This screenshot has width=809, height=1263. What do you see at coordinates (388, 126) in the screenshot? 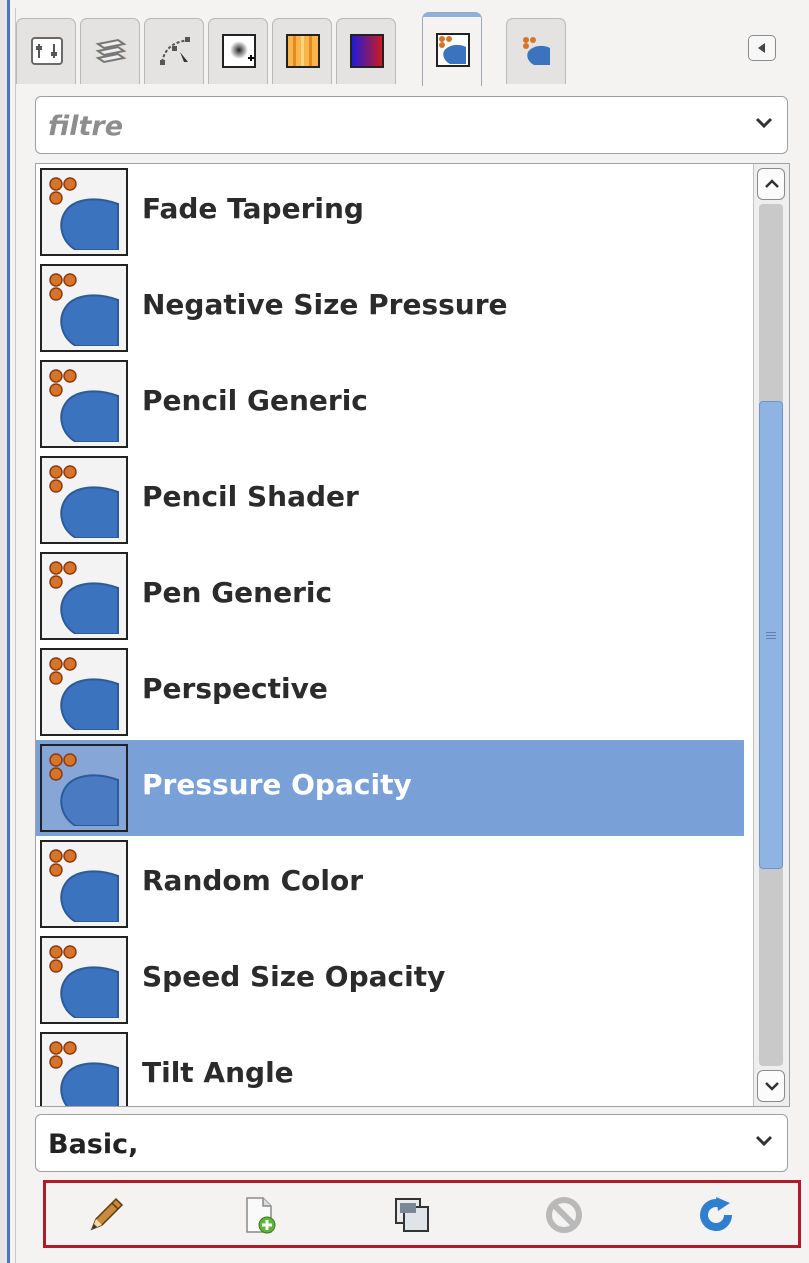
I see `filter-input` at bounding box center [388, 126].